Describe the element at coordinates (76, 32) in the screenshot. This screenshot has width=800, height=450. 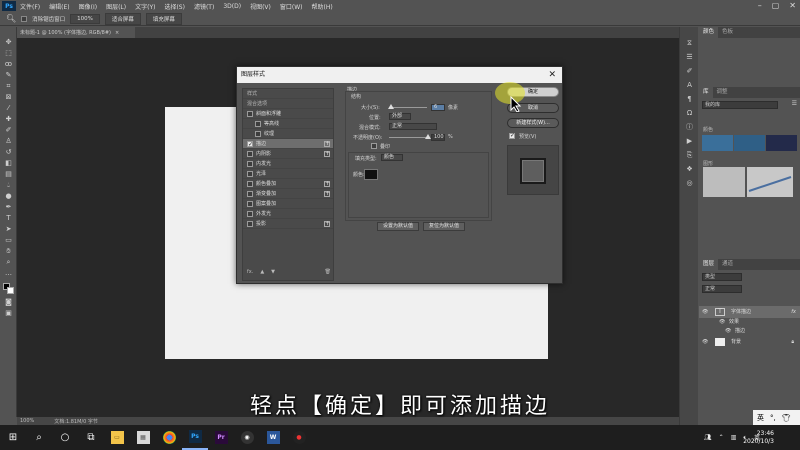
I see `document-tab: 未标题-1 @ 100% (字体描边, RGB/8#) ×` at that location.